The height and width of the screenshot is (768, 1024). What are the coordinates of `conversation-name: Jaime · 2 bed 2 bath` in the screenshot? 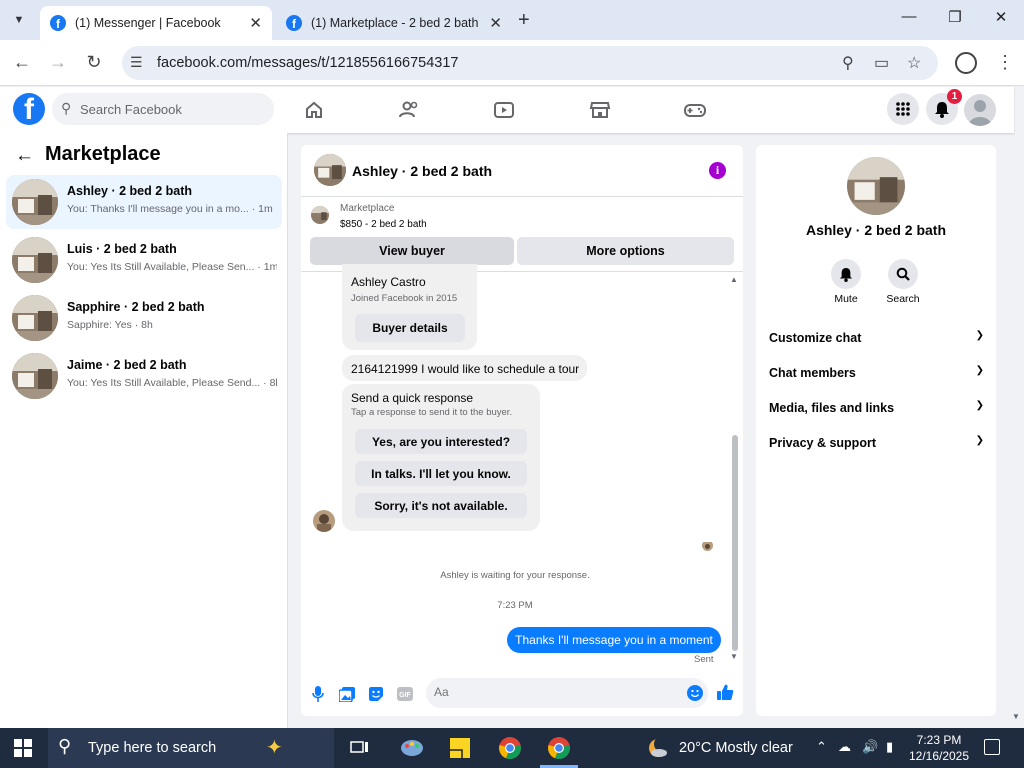 It's located at (127, 365).